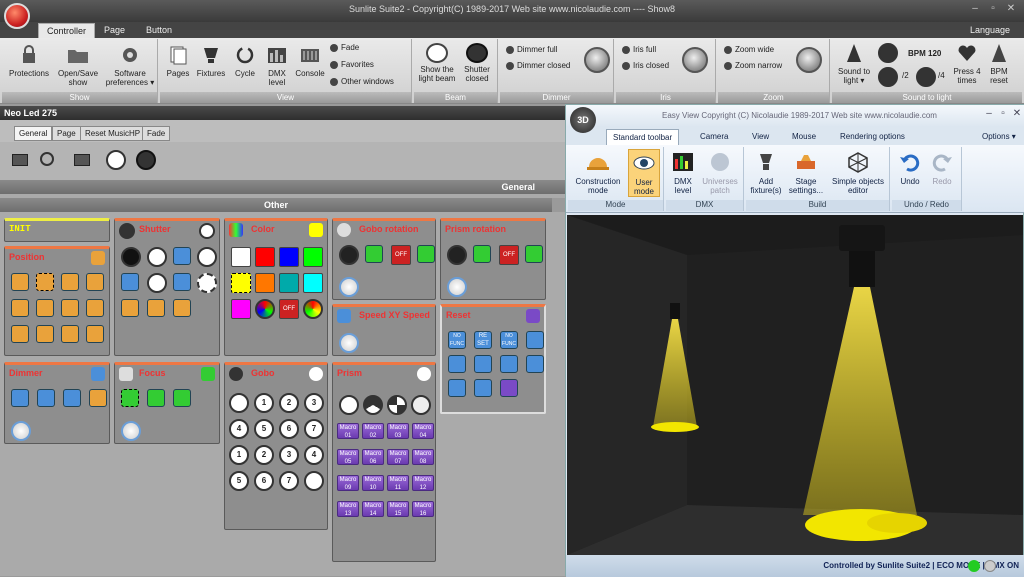 The image size is (1024, 577). What do you see at coordinates (349, 255) in the screenshot?
I see `gobo-rot-stop` at bounding box center [349, 255].